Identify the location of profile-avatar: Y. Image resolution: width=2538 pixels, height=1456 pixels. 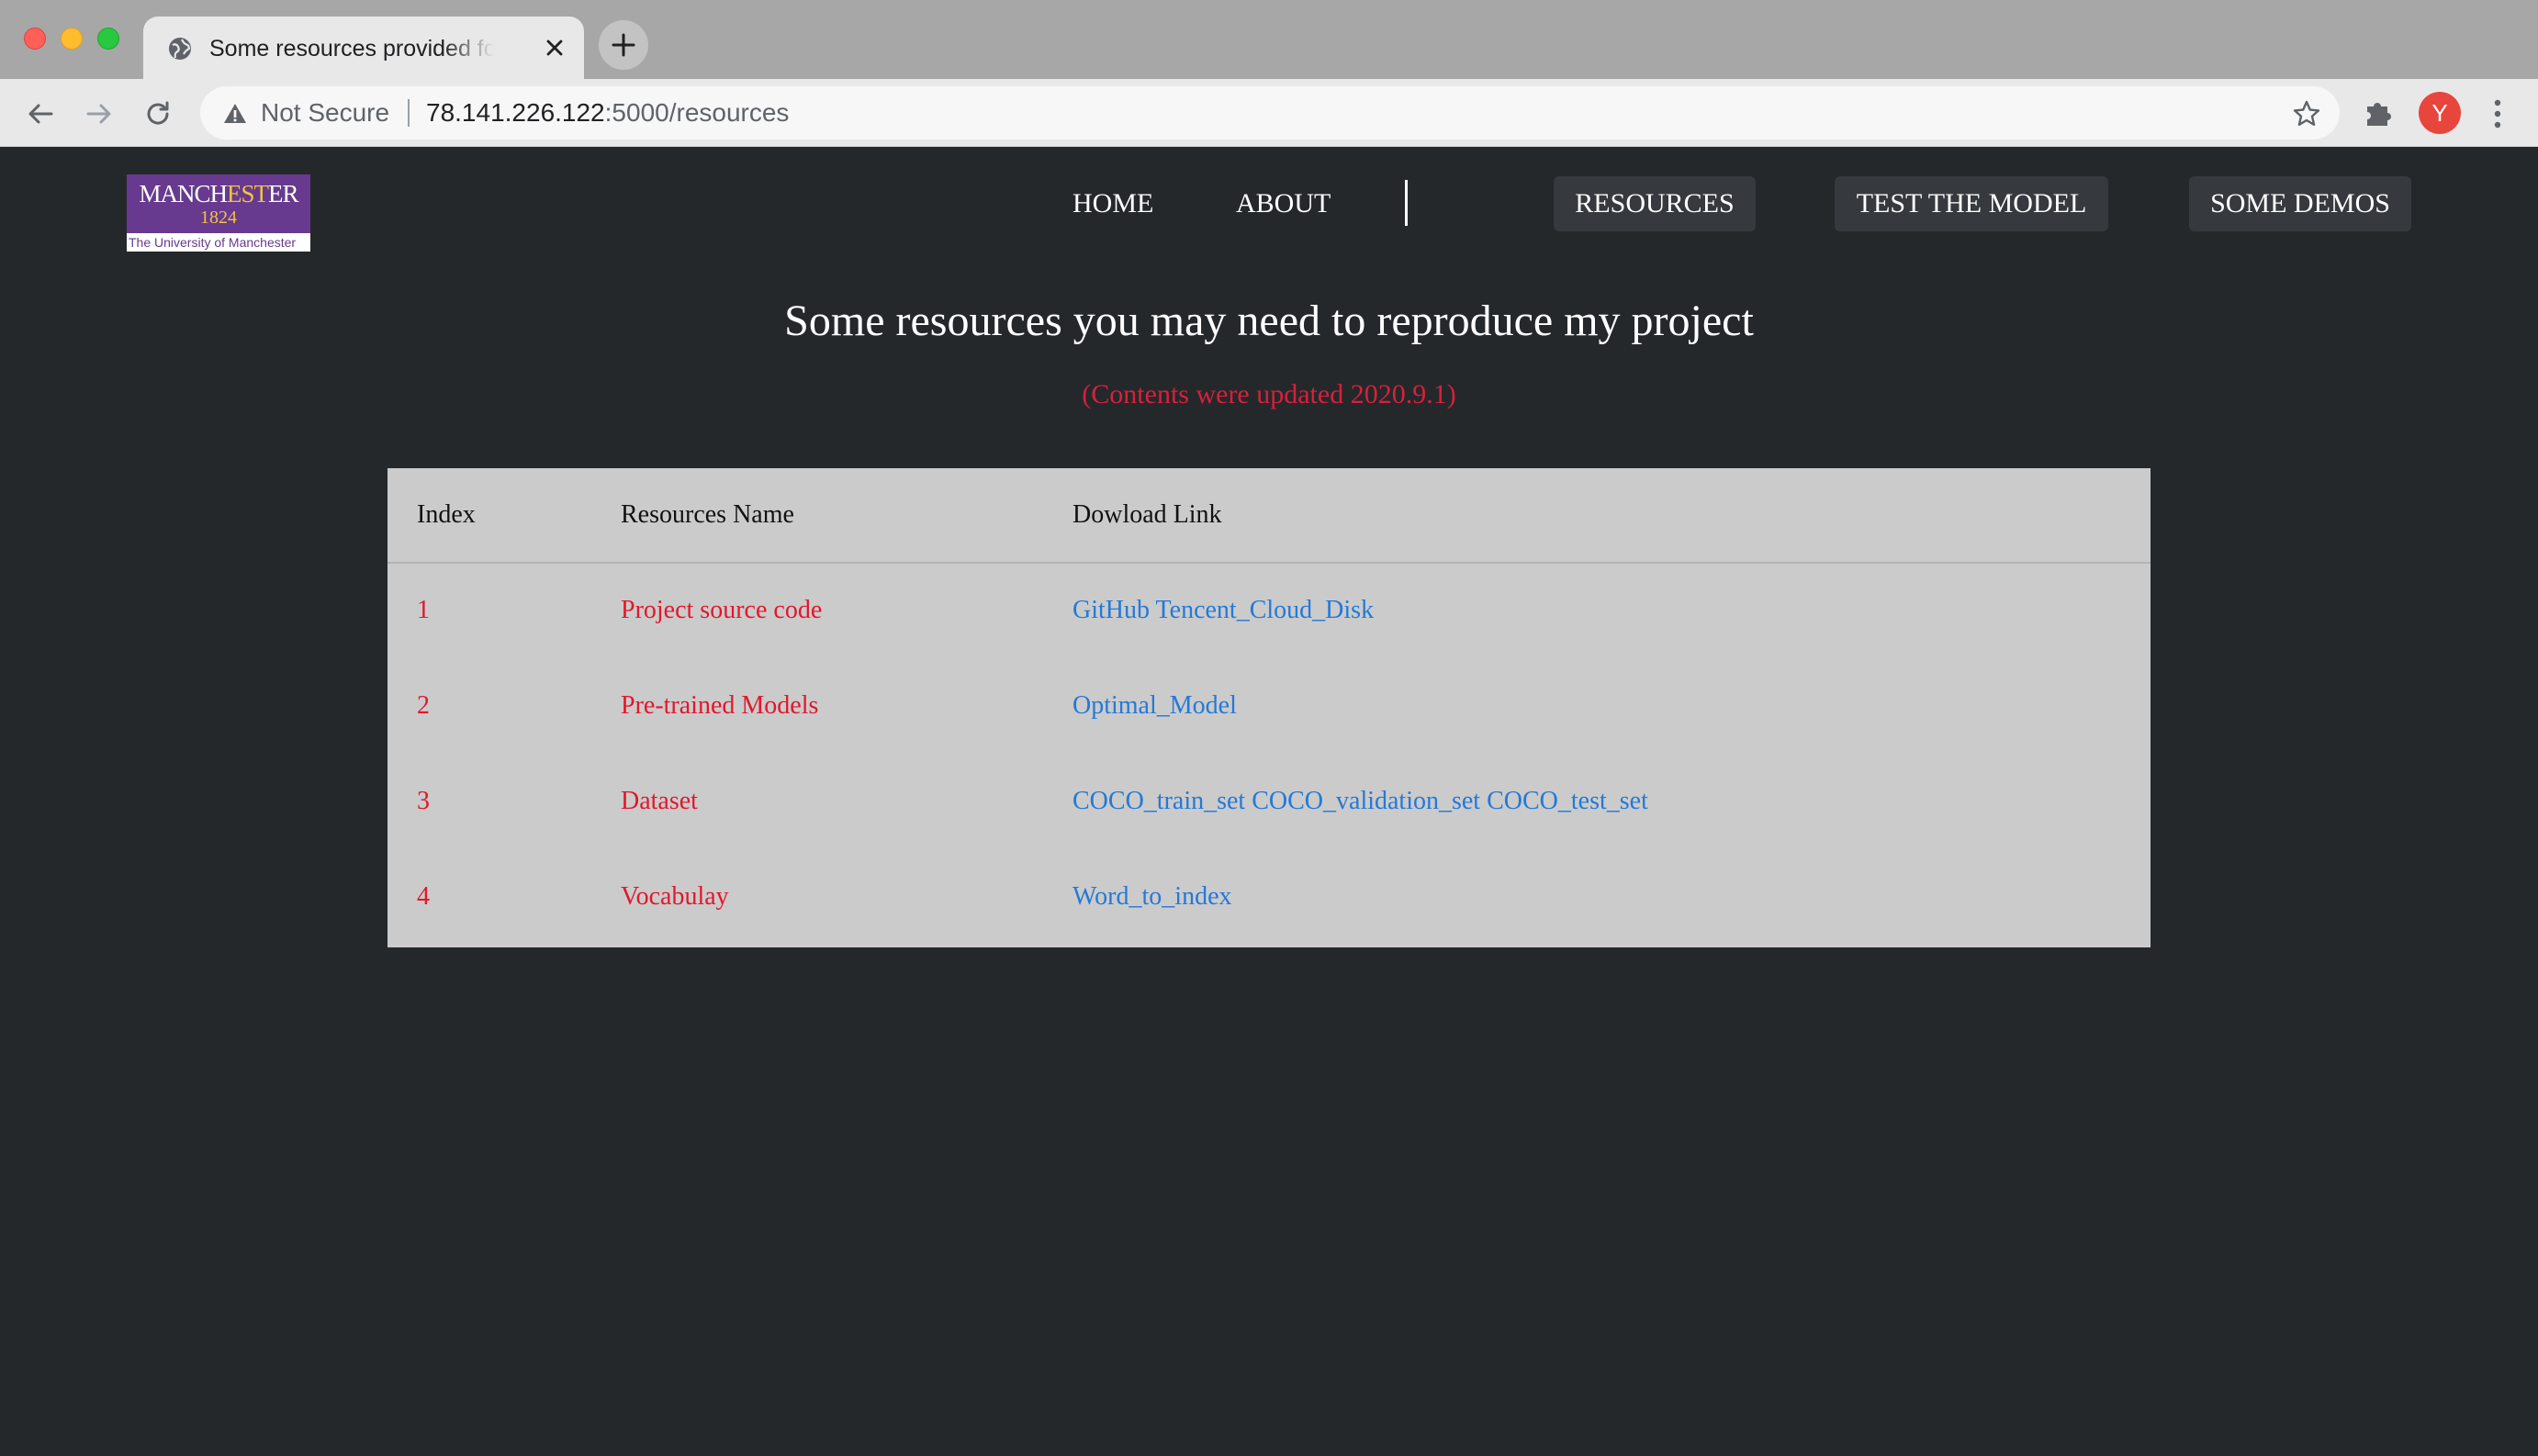
(2440, 113).